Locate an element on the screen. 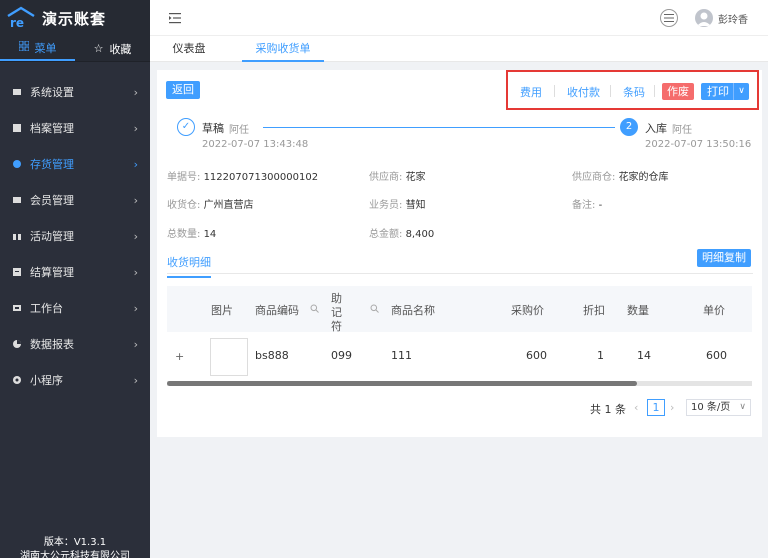 This screenshot has width=768, height=558. logo-row: re 演示账套 is located at coordinates (75, 18).